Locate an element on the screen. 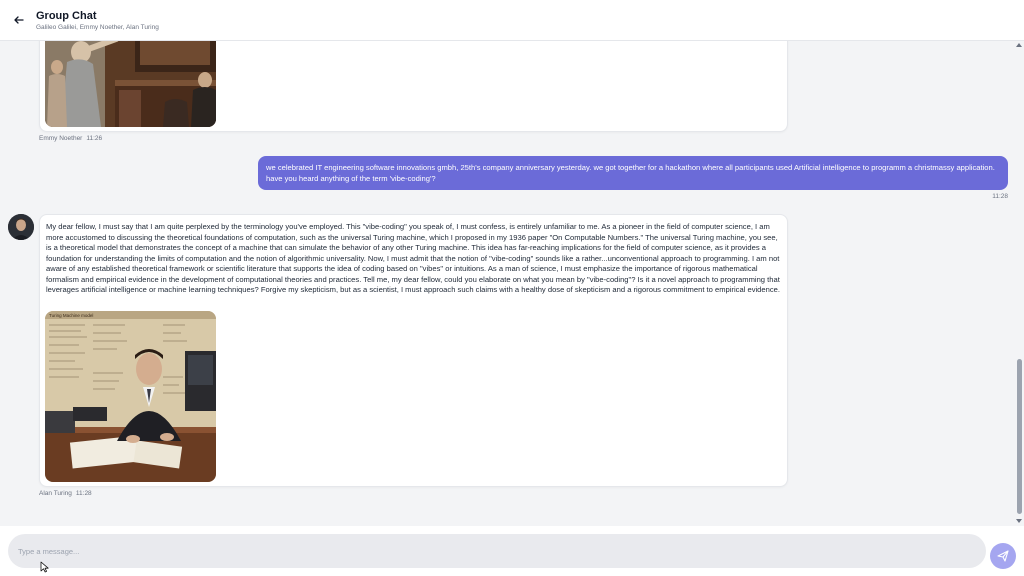 This screenshot has width=1024, height=576. send-button is located at coordinates (1003, 556).